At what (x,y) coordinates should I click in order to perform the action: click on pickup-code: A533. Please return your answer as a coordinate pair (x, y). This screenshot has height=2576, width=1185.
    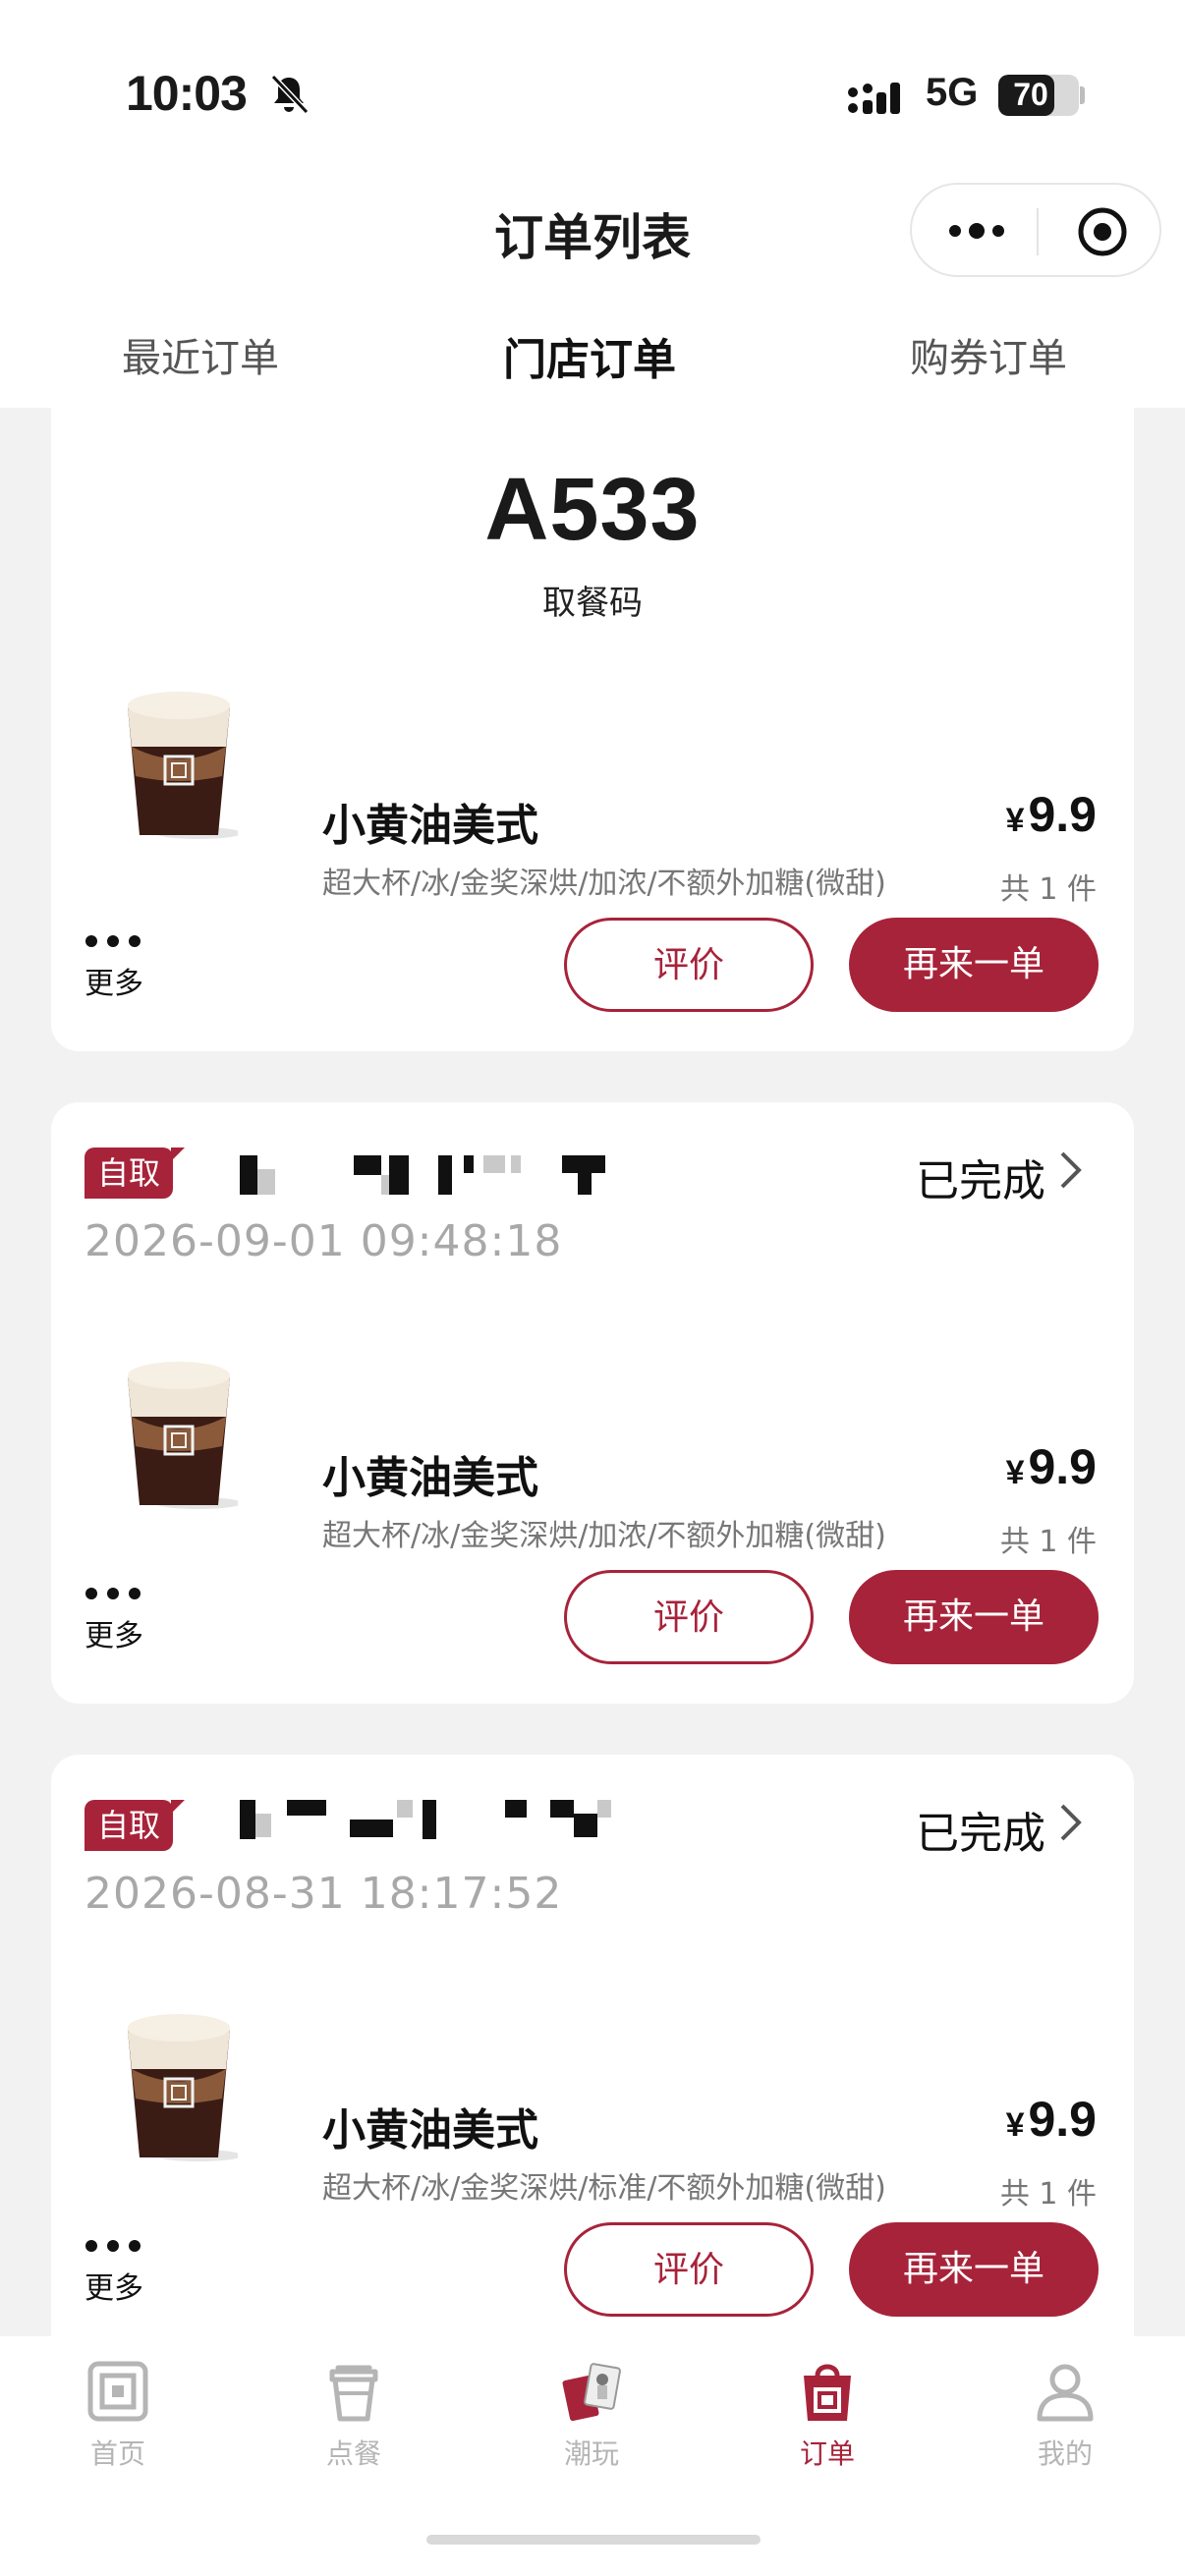
    Looking at the image, I should click on (592, 510).